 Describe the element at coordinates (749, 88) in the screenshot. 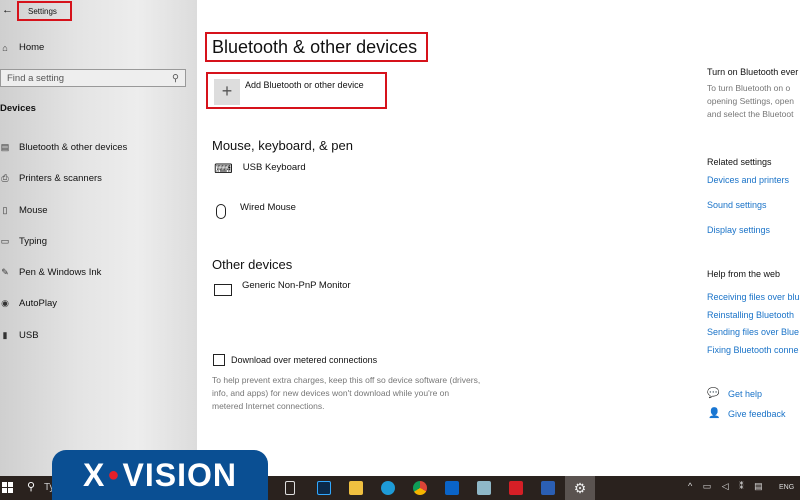

I see `desc-line: To turn Bluetooth on o` at that location.